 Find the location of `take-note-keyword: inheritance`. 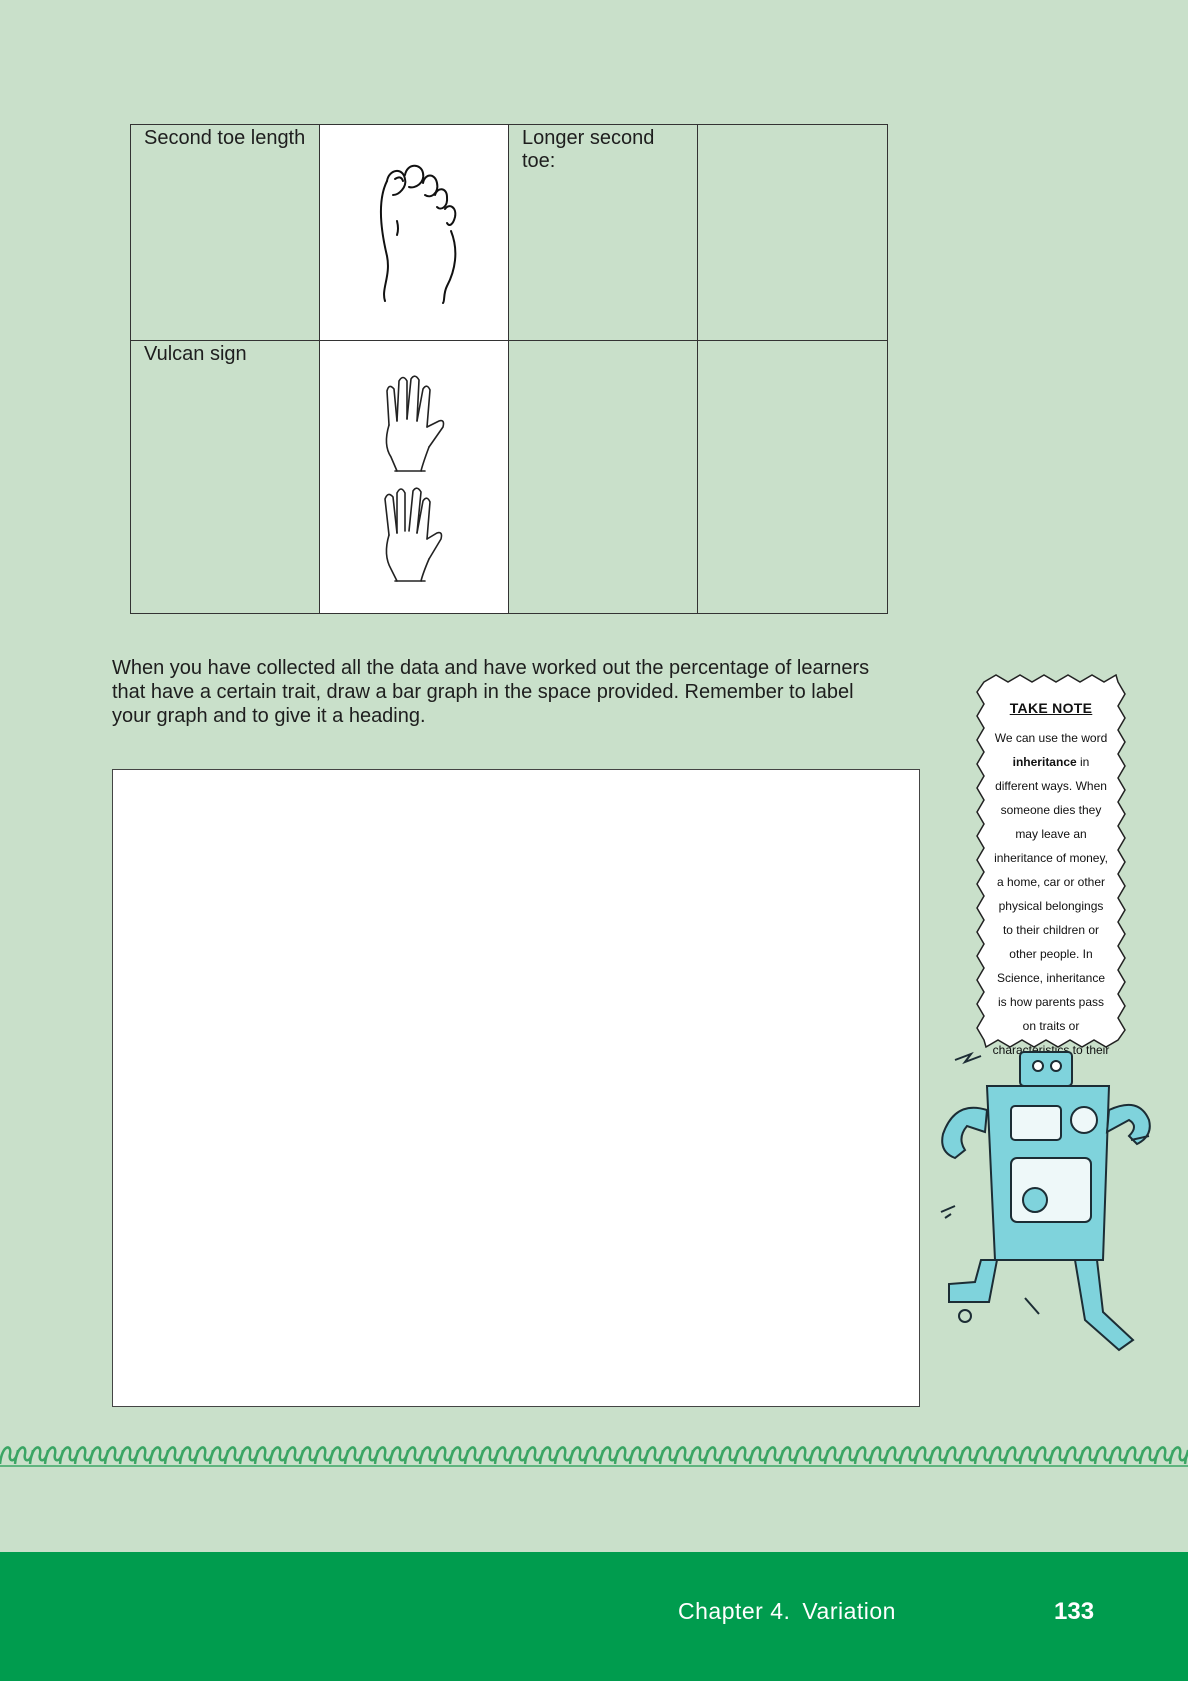

take-note-keyword: inheritance is located at coordinates (1044, 762).